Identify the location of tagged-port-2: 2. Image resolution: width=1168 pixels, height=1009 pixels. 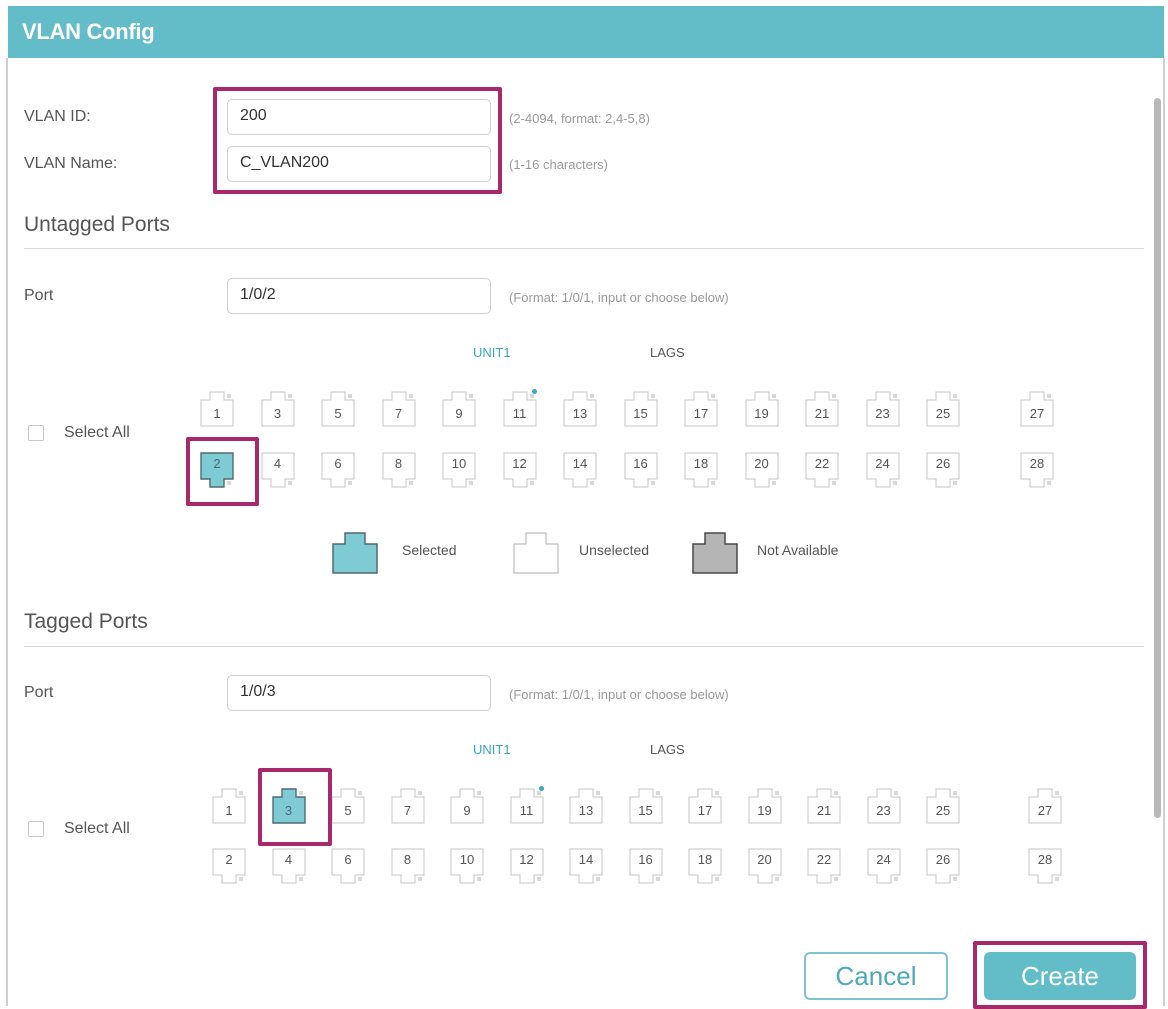
(229, 866).